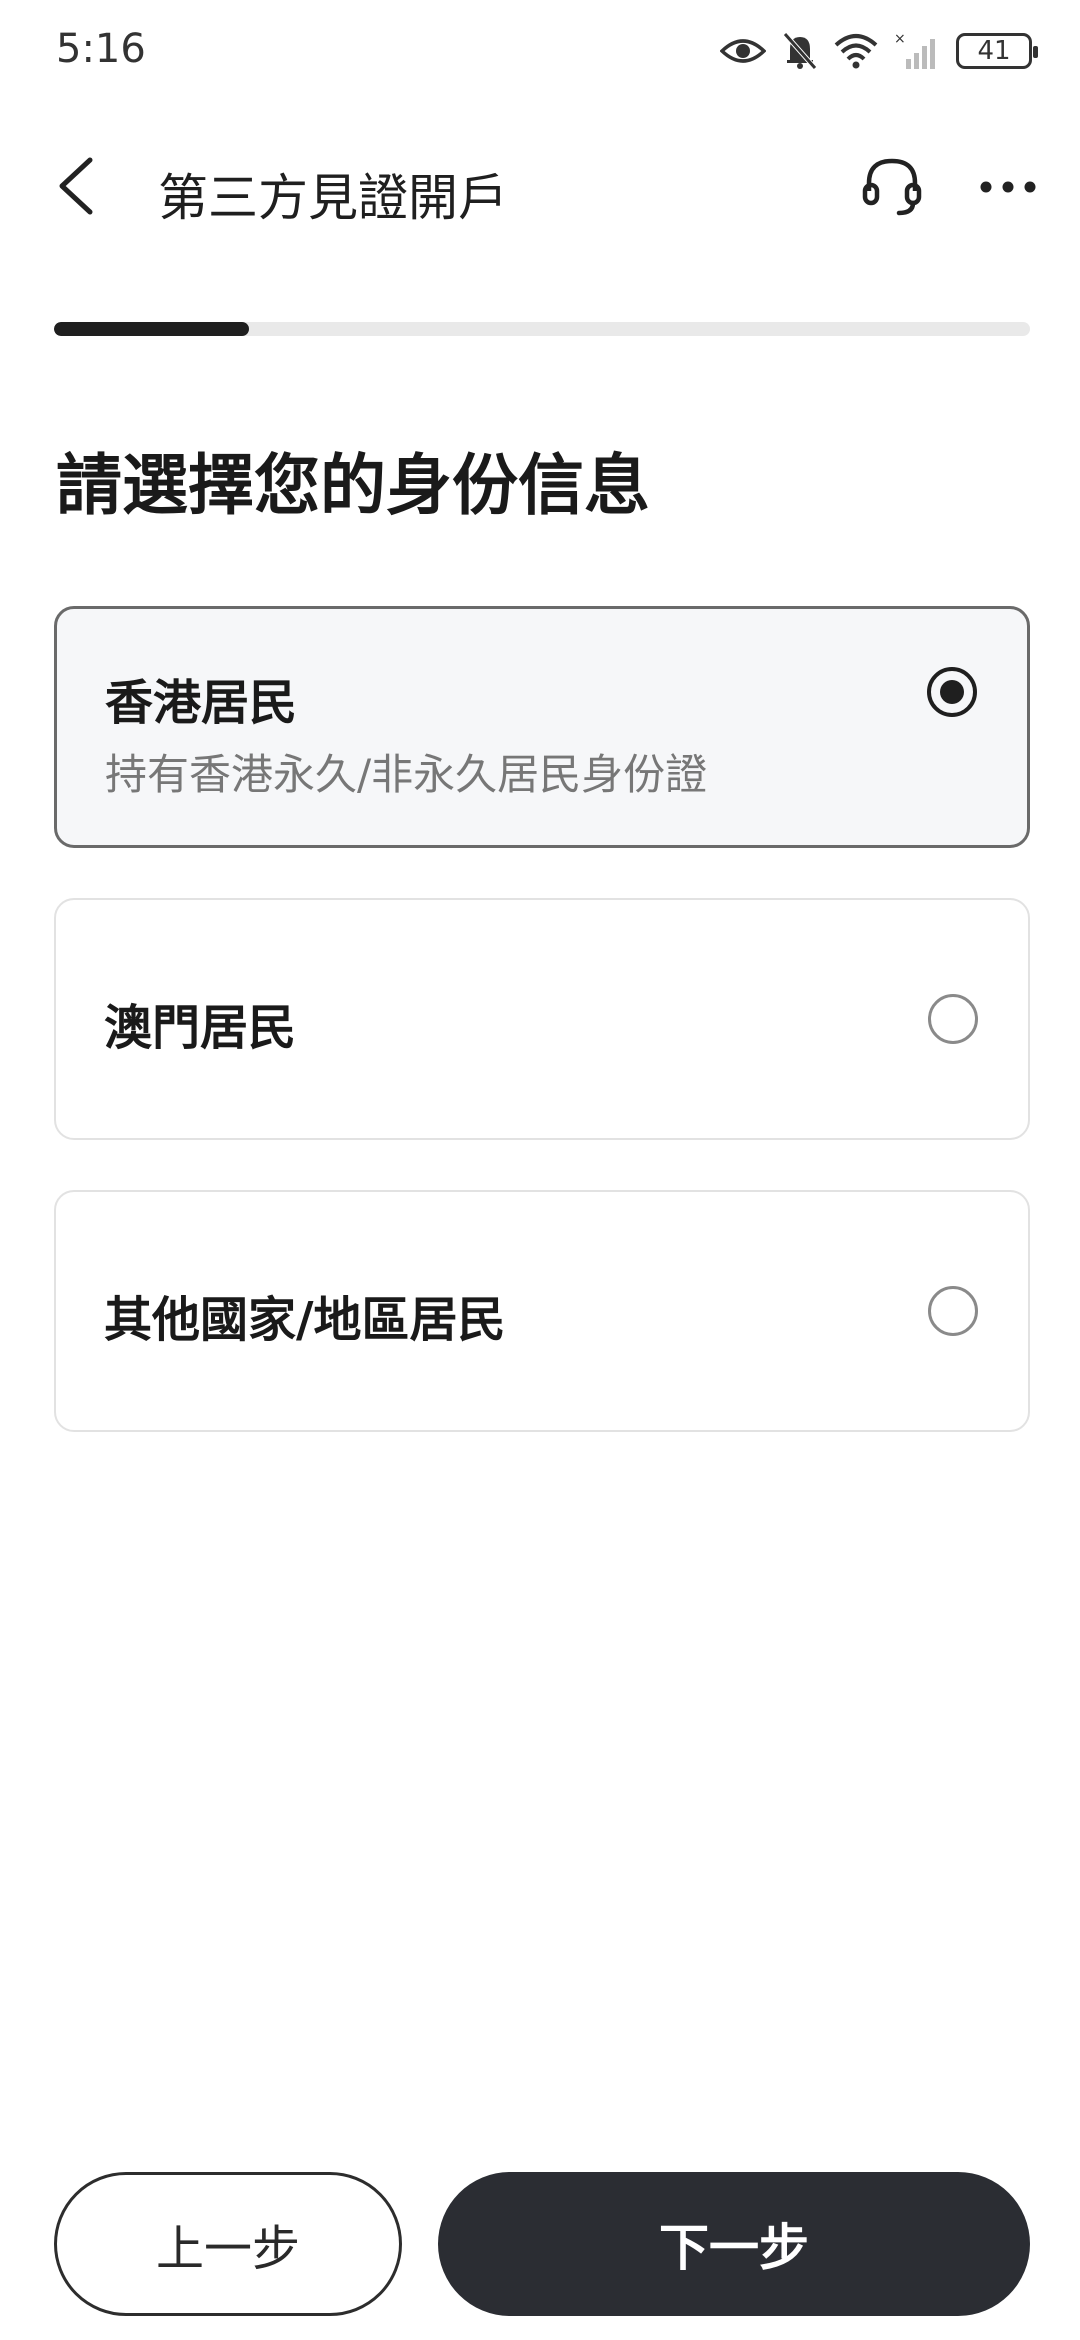 The height and width of the screenshot is (2340, 1080). I want to click on option-title: 香港居民, so click(201, 703).